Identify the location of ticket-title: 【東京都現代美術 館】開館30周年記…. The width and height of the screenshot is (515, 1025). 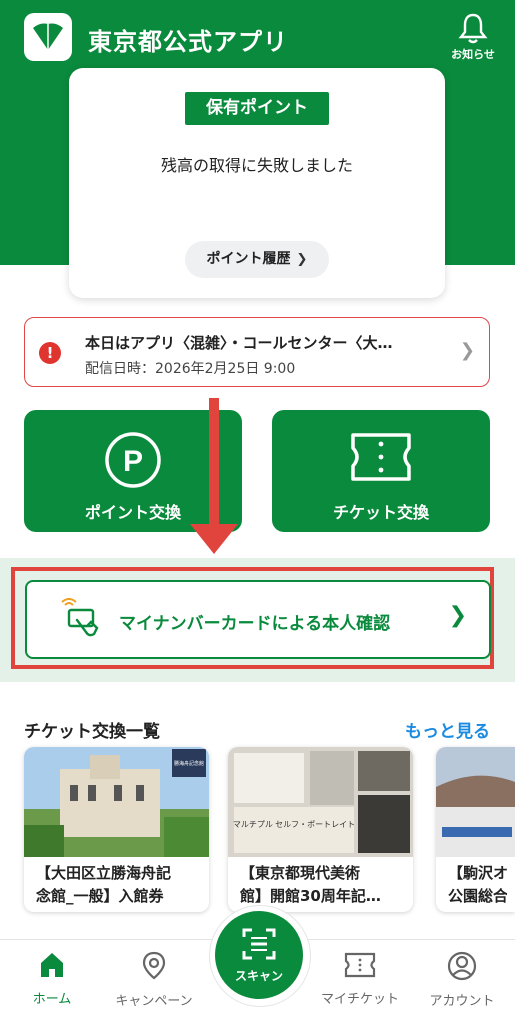
(322, 885).